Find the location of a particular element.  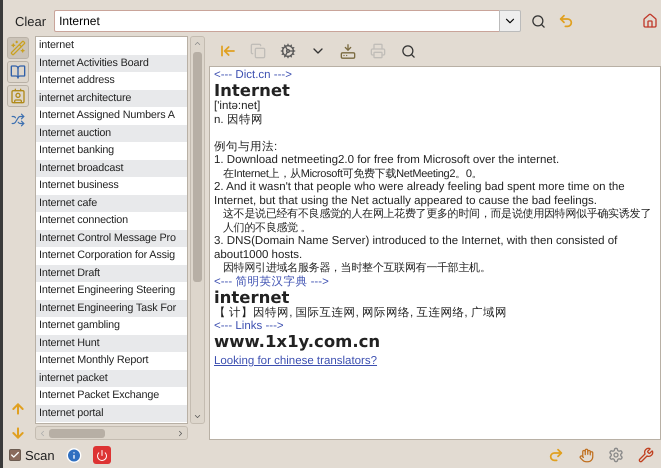

scroll-right-icon is located at coordinates (180, 433).